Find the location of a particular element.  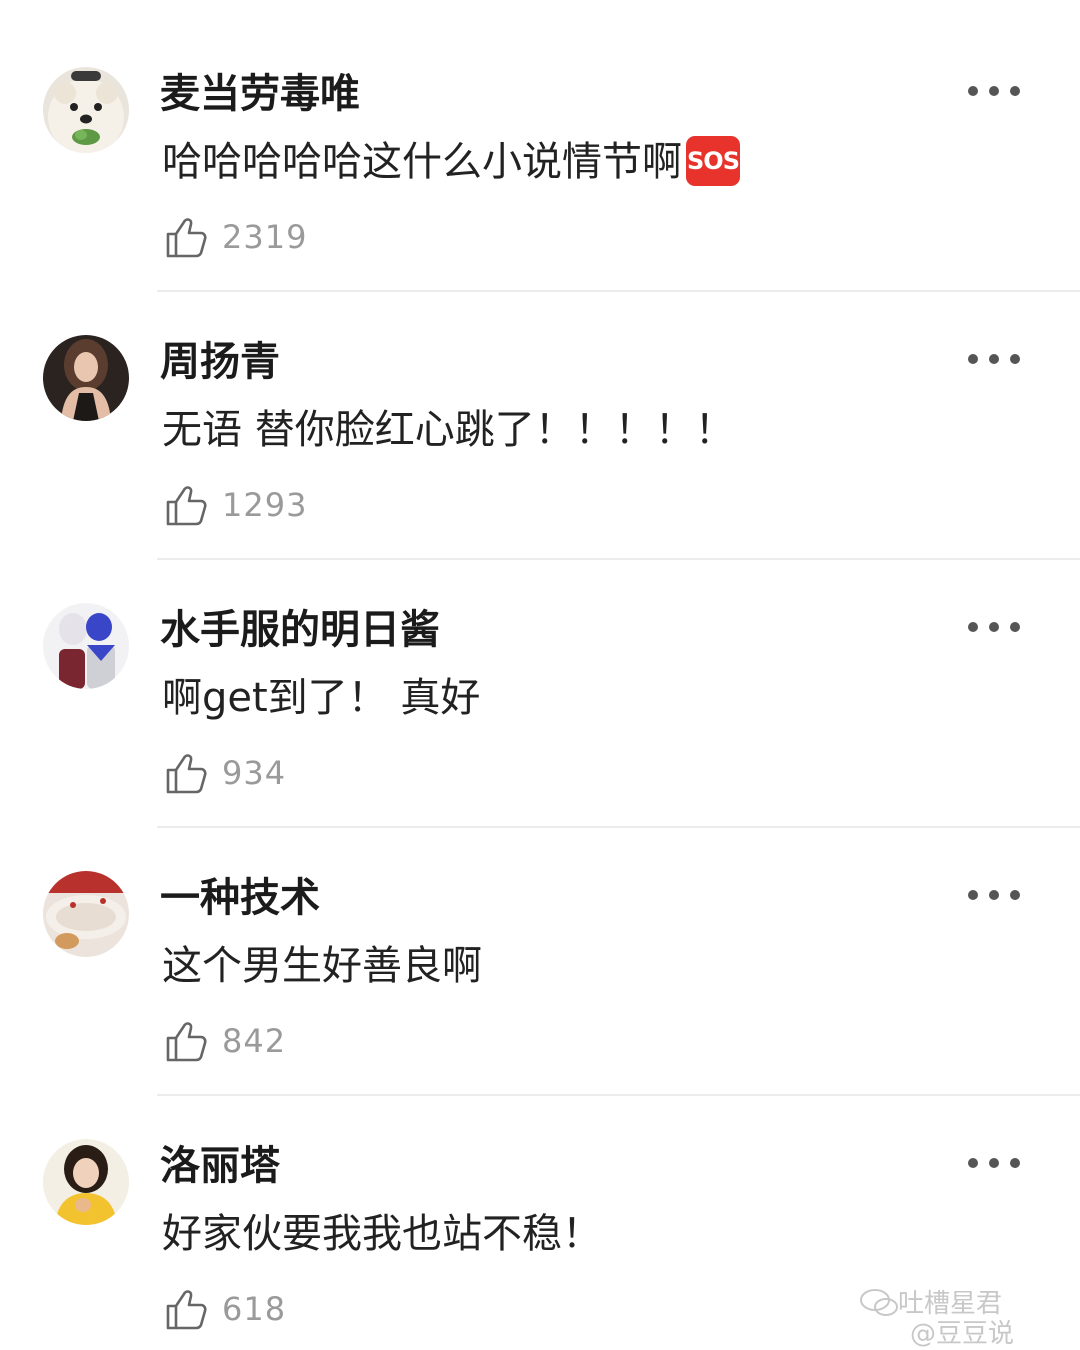

like-count: 934 is located at coordinates (254, 773).